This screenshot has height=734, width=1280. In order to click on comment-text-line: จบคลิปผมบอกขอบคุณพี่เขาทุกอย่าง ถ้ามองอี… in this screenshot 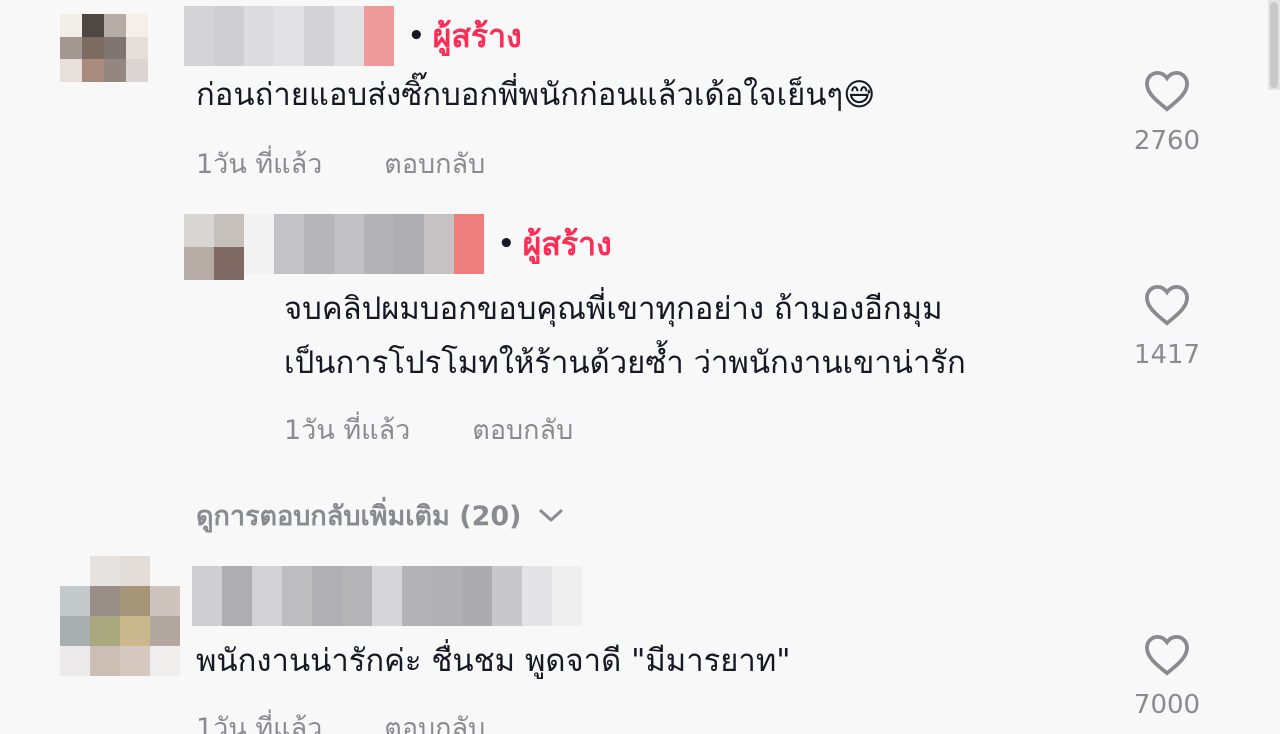, I will do `click(613, 309)`.